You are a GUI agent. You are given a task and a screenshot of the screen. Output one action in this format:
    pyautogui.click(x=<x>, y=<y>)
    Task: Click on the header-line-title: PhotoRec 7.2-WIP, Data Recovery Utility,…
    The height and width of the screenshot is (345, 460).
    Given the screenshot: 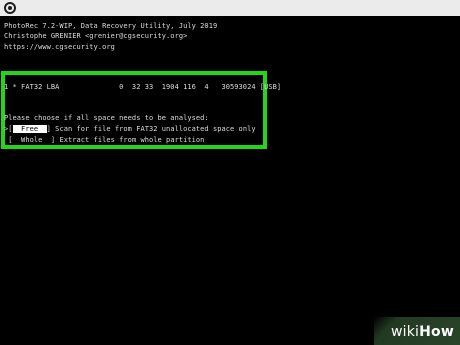 What is the action you would take?
    pyautogui.click(x=111, y=26)
    